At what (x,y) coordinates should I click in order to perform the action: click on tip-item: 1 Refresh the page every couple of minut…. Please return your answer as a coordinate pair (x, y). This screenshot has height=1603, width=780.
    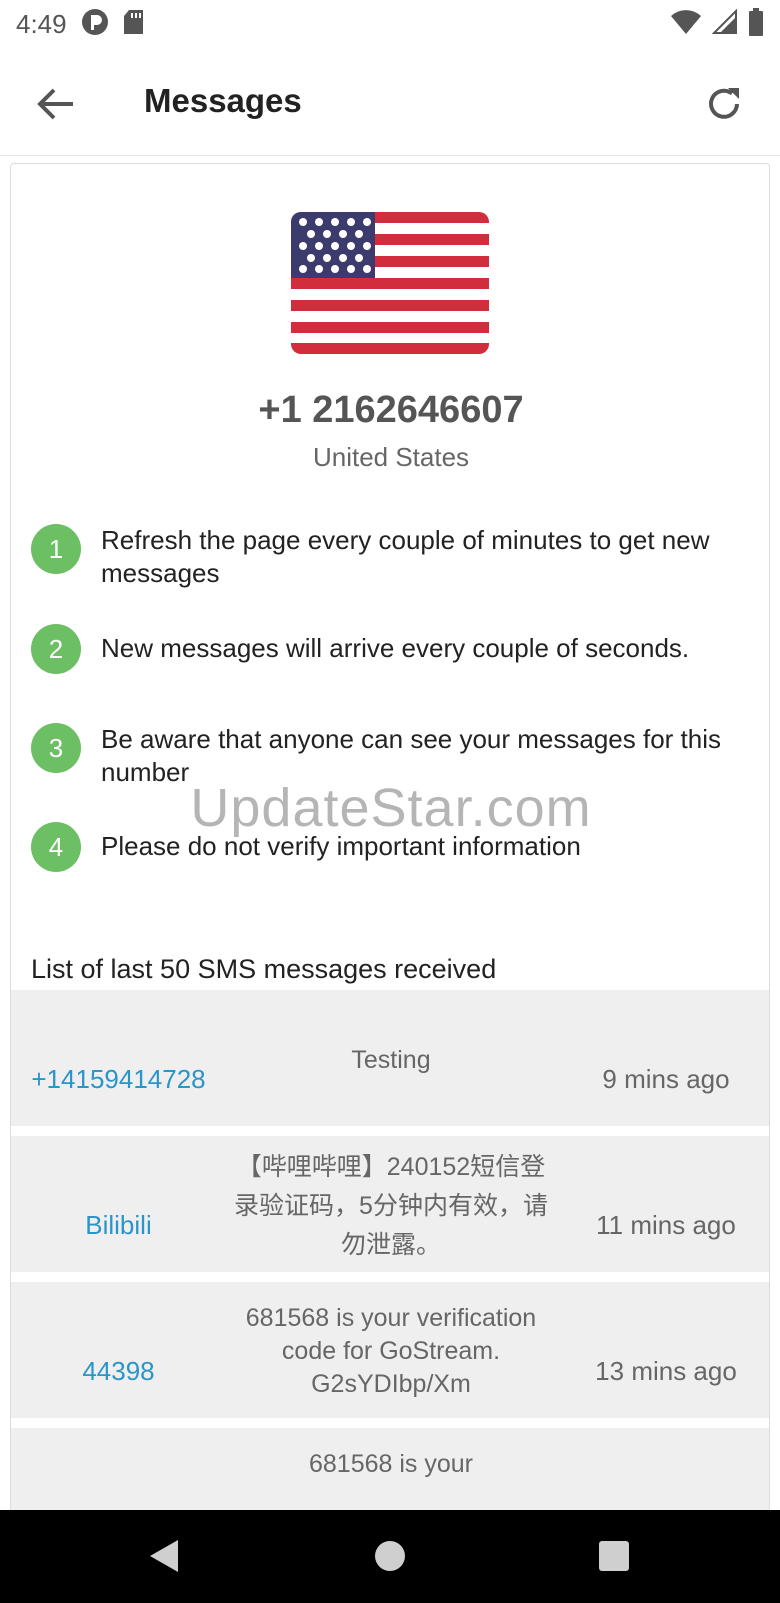
    Looking at the image, I should click on (391, 557).